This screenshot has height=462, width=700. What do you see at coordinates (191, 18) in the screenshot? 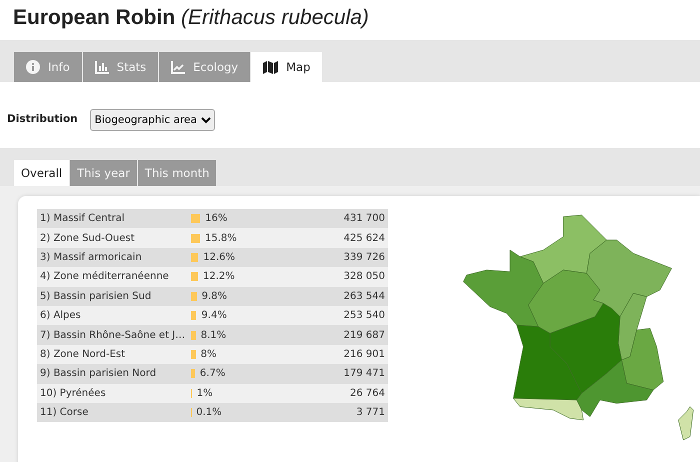
I see `page-title: European Robin (Erithacus rubecula)` at bounding box center [191, 18].